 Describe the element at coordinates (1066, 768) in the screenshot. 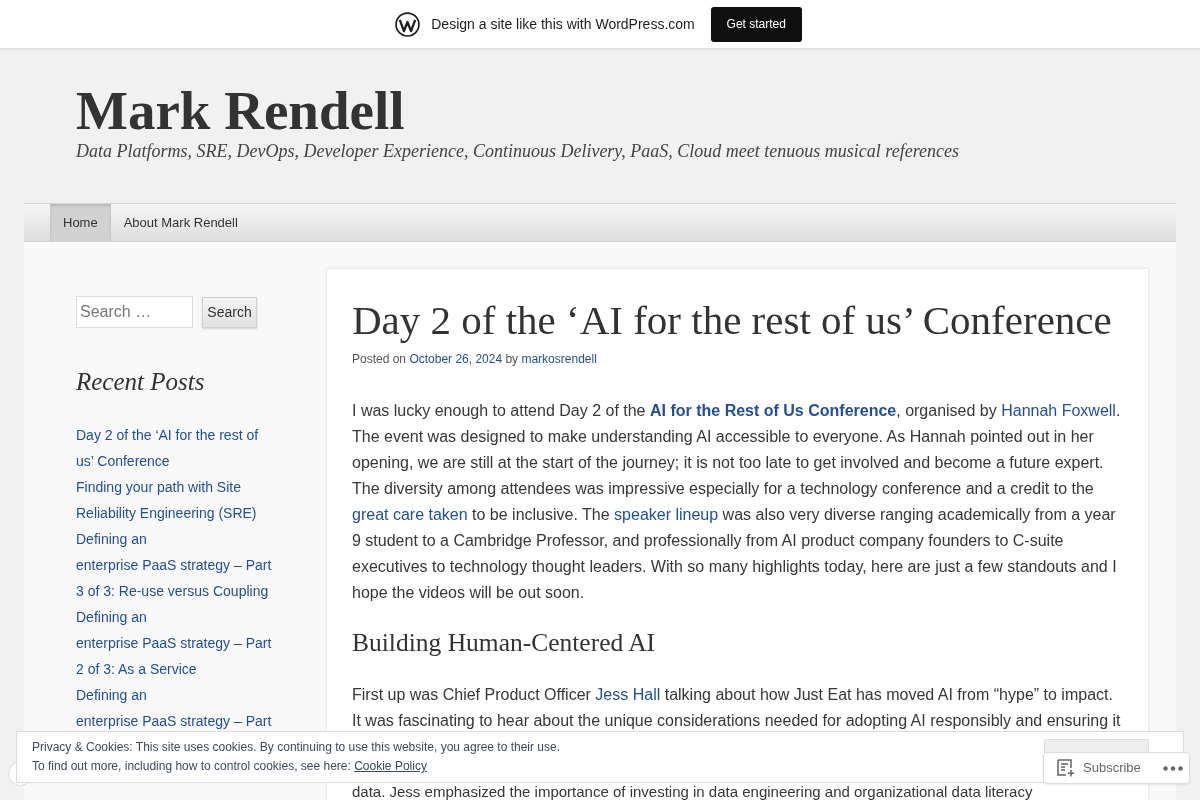

I see `document-plus-icon` at that location.